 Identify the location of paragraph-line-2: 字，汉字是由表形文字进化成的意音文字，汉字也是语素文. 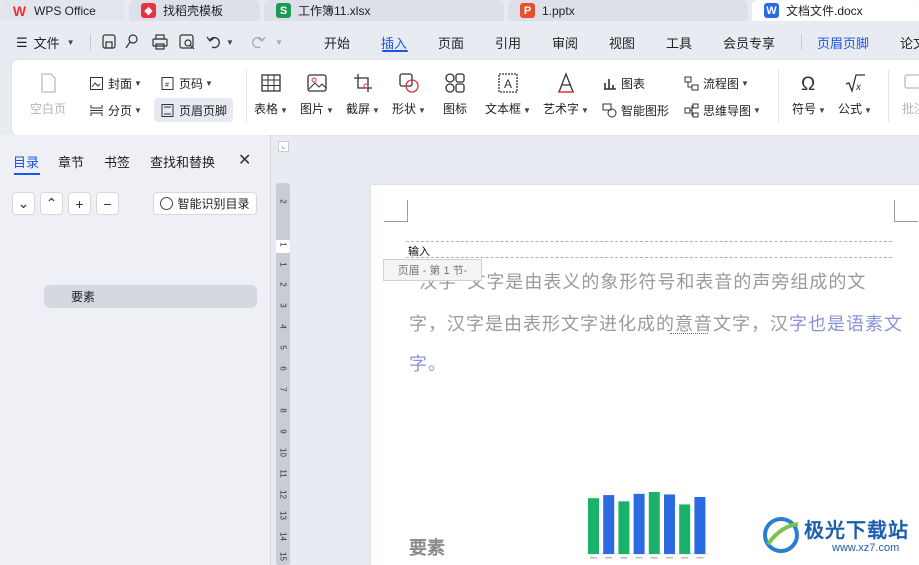
(656, 323).